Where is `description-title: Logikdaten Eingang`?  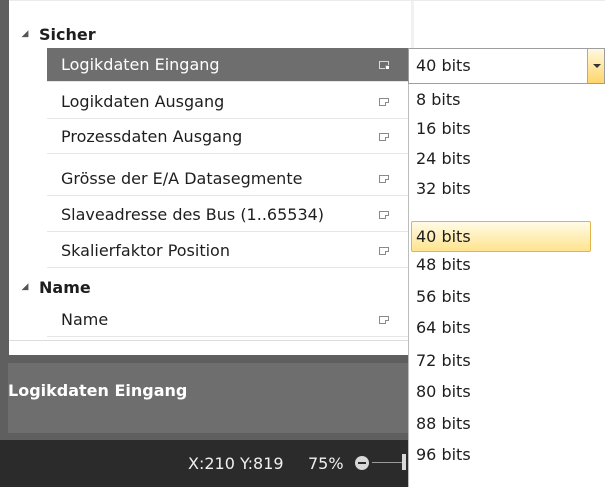
description-title: Logikdaten Eingang is located at coordinates (98, 390).